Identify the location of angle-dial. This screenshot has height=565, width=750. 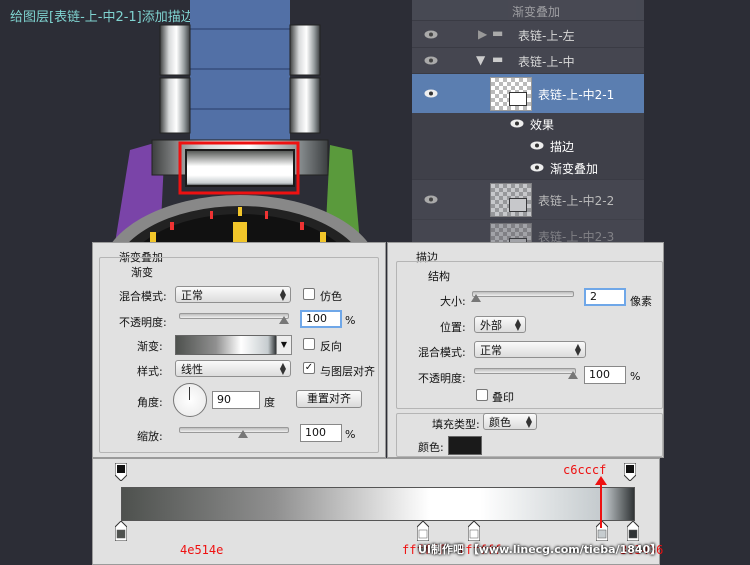
(190, 400).